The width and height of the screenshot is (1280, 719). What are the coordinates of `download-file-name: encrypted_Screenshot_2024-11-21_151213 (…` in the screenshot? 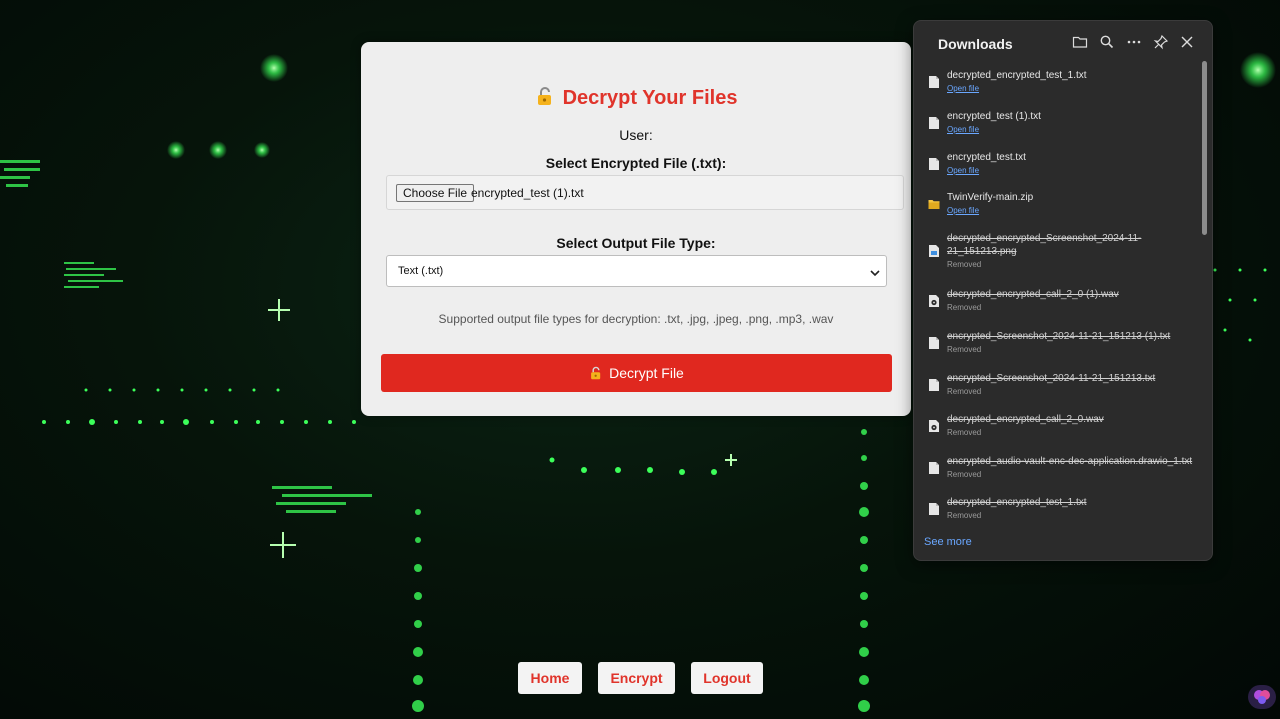 It's located at (1059, 336).